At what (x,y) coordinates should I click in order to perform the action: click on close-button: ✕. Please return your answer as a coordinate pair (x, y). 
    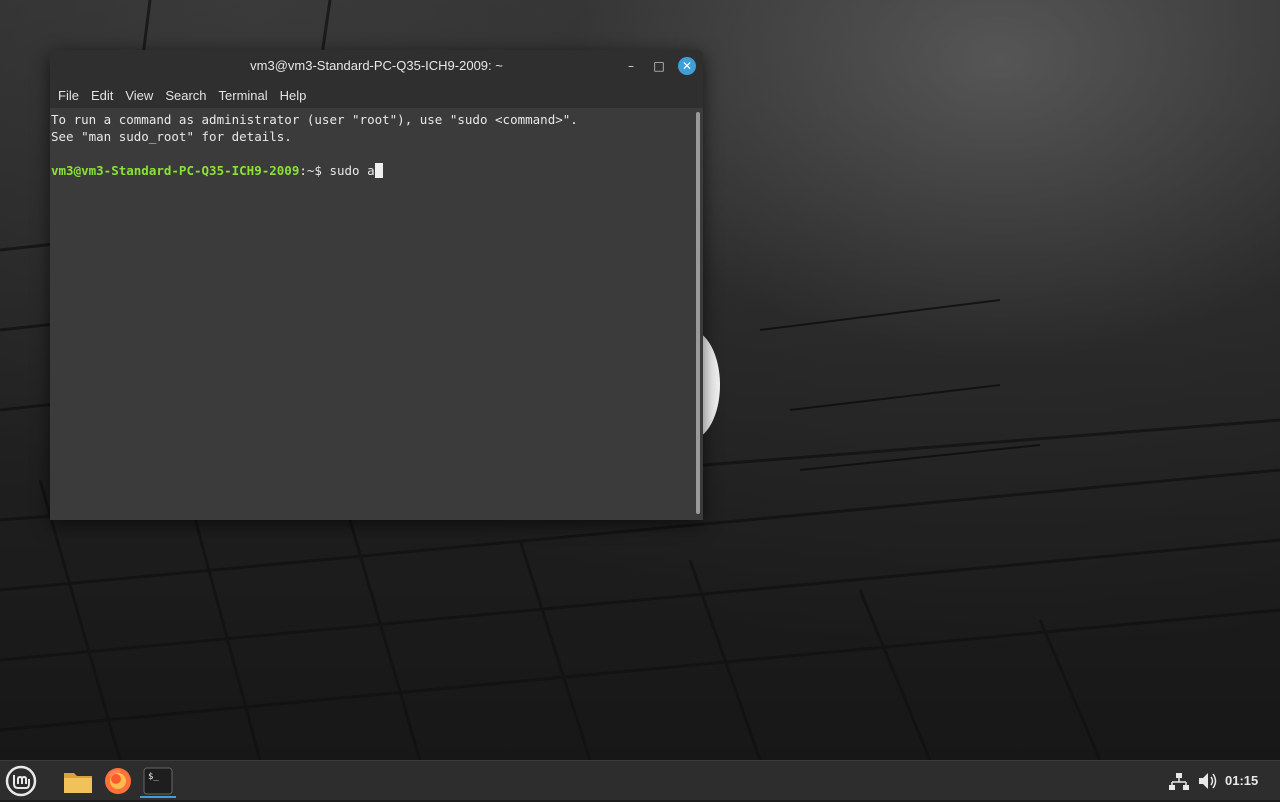
    Looking at the image, I should click on (687, 66).